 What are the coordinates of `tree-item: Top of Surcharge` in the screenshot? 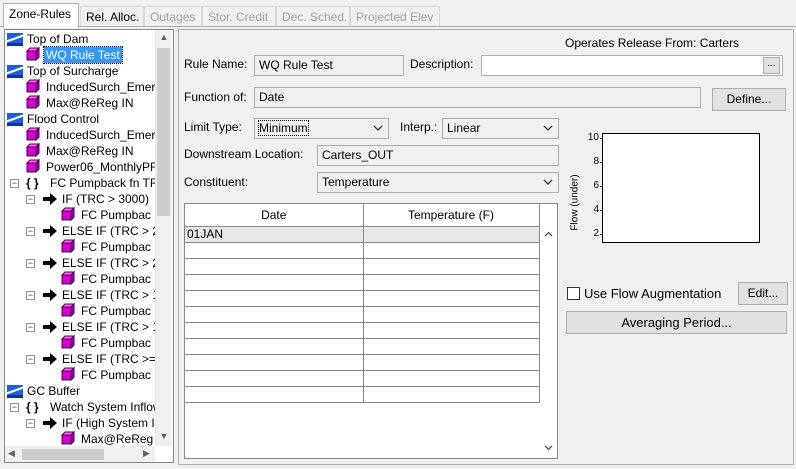 It's located at (89, 71).